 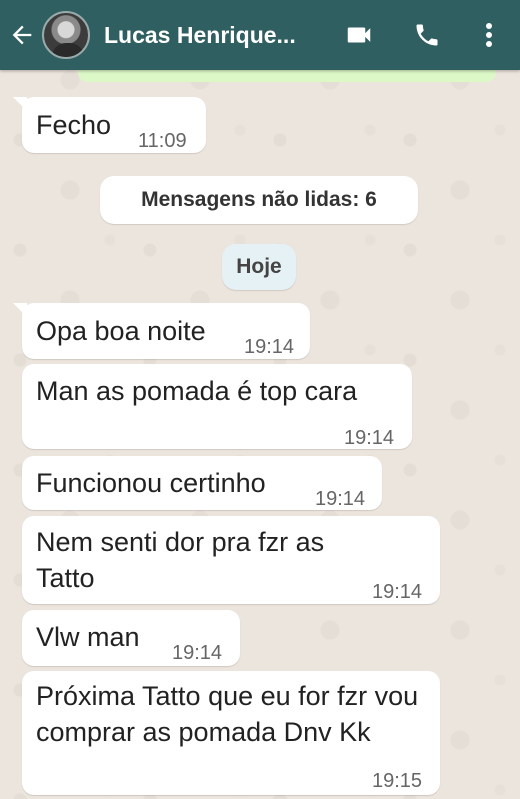 What do you see at coordinates (359, 35) in the screenshot?
I see `video-call-icon` at bounding box center [359, 35].